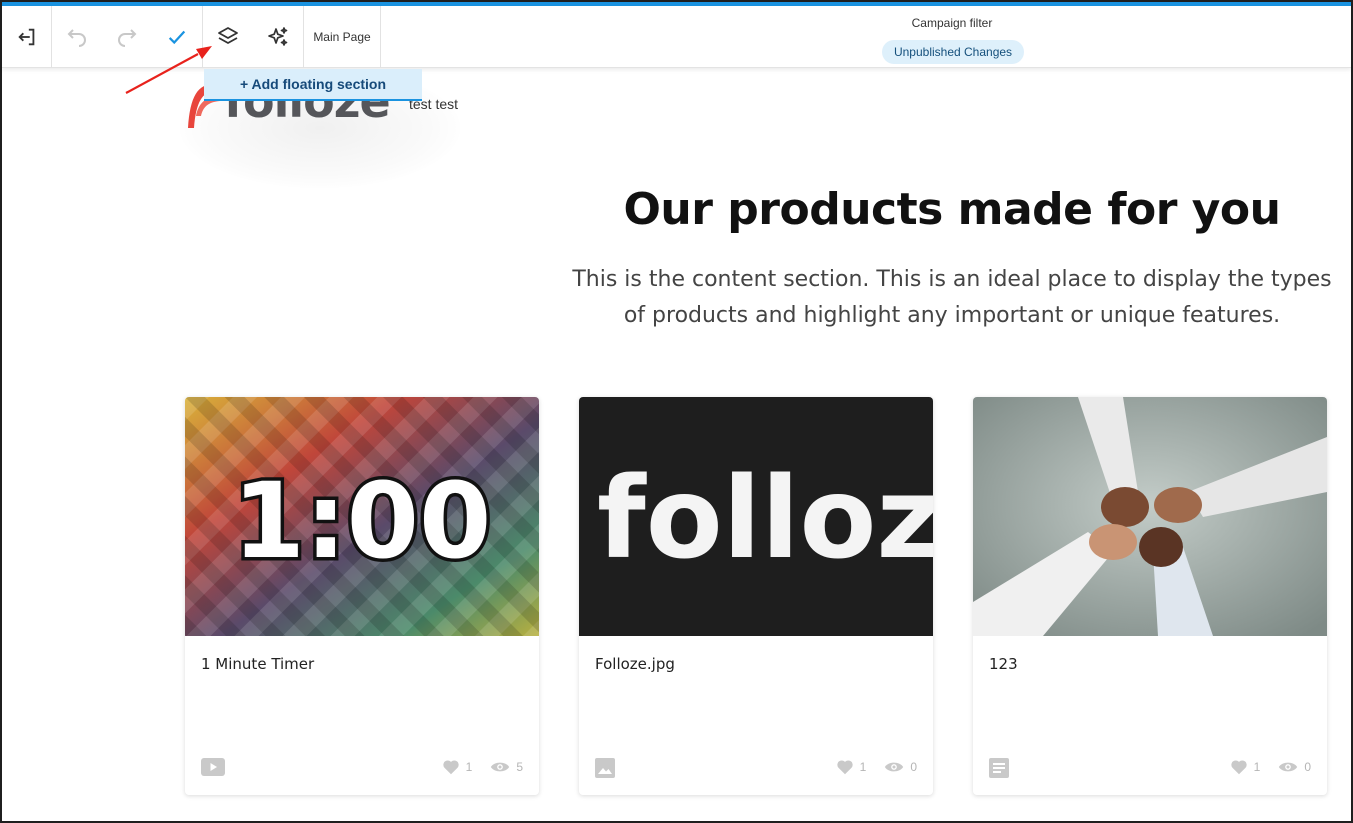  Describe the element at coordinates (342, 37) in the screenshot. I see `main-page-selector: Main Page` at that location.